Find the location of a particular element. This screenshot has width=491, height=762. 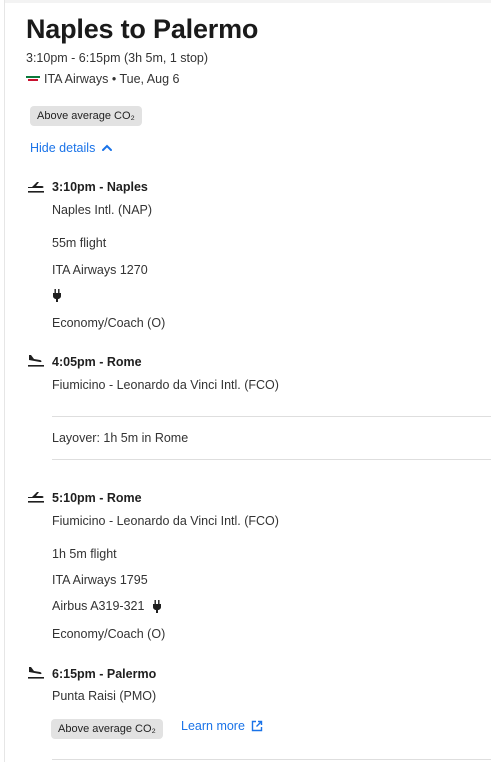

segment-1-amenities is located at coordinates (57, 295).